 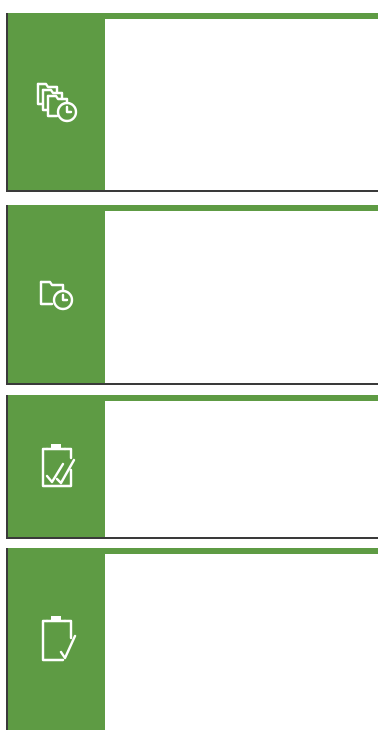 What do you see at coordinates (241, 469) in the screenshot?
I see `tile-content` at bounding box center [241, 469].